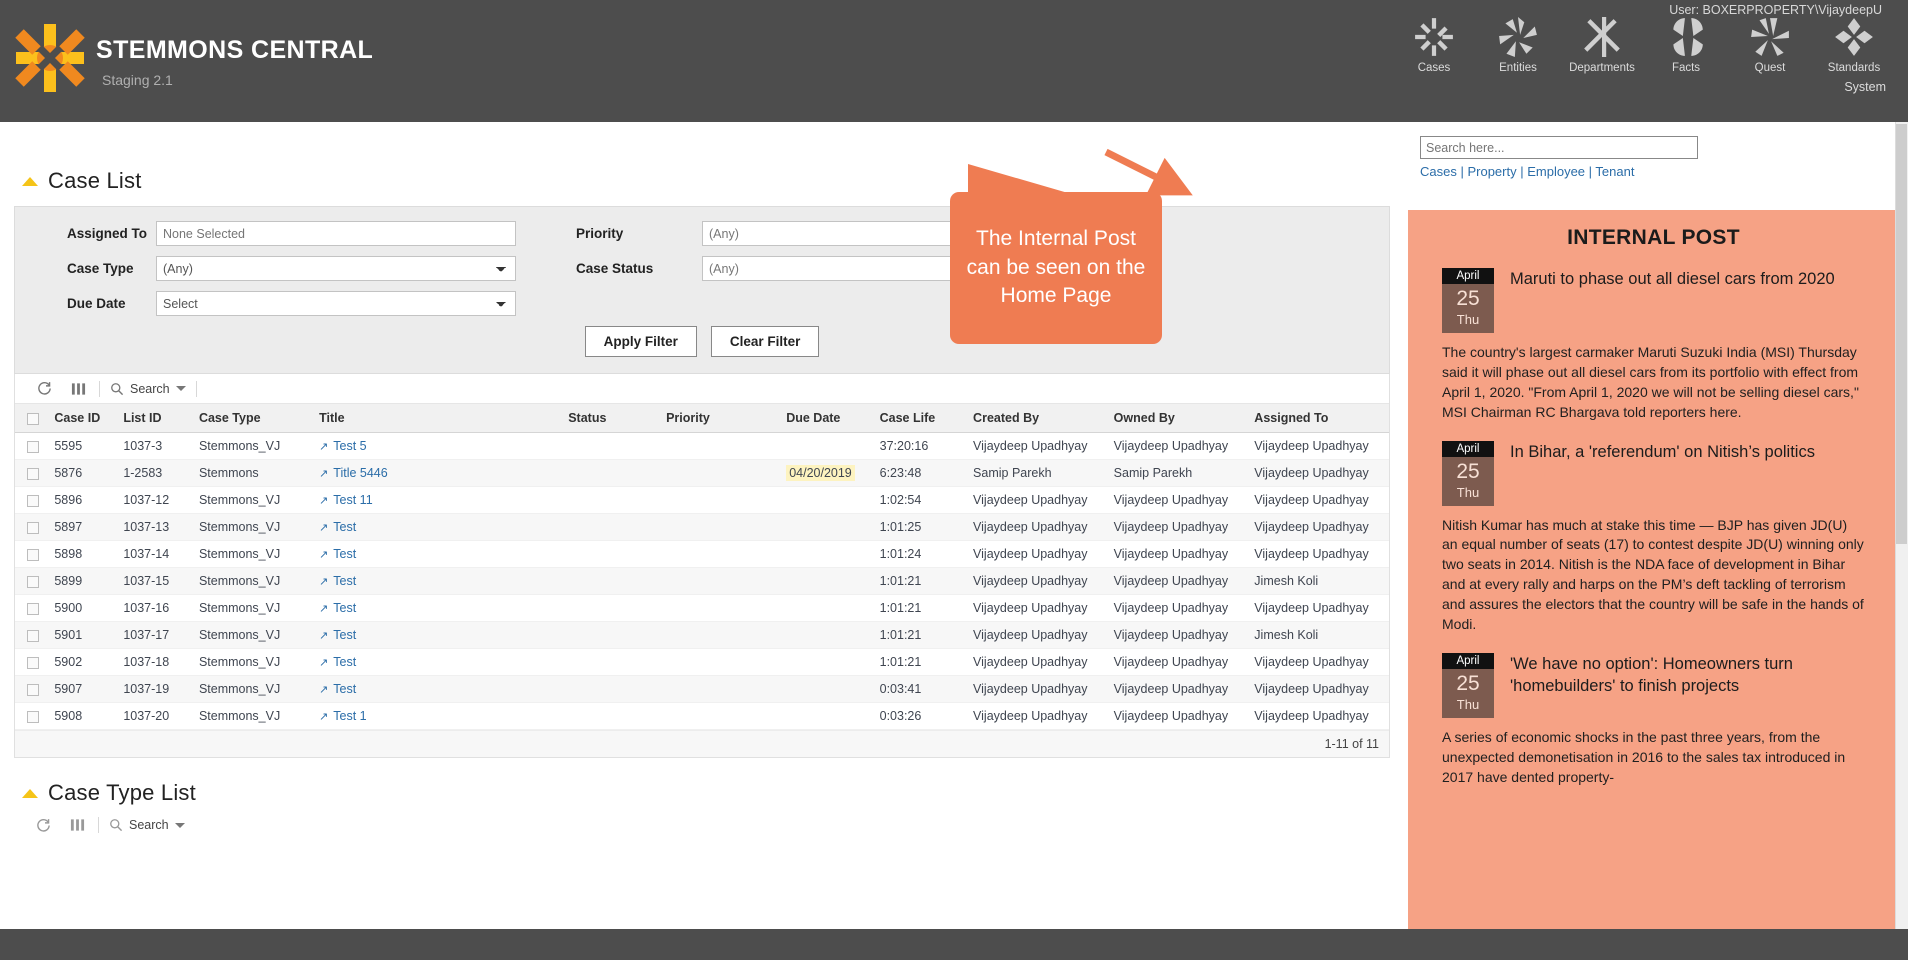 The height and width of the screenshot is (960, 1908). What do you see at coordinates (360, 473) in the screenshot?
I see `case-title-link: Title 5446` at bounding box center [360, 473].